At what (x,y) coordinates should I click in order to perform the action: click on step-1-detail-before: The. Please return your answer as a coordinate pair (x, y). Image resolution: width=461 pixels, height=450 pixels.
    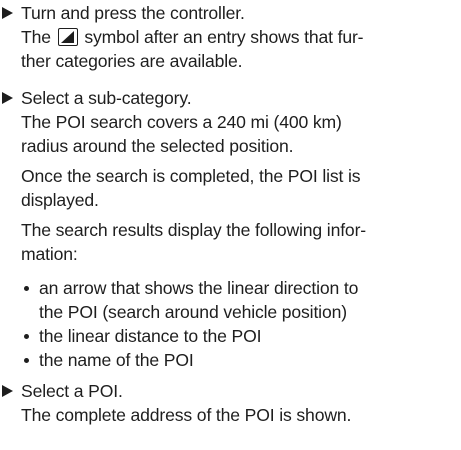
    Looking at the image, I should click on (36, 37).